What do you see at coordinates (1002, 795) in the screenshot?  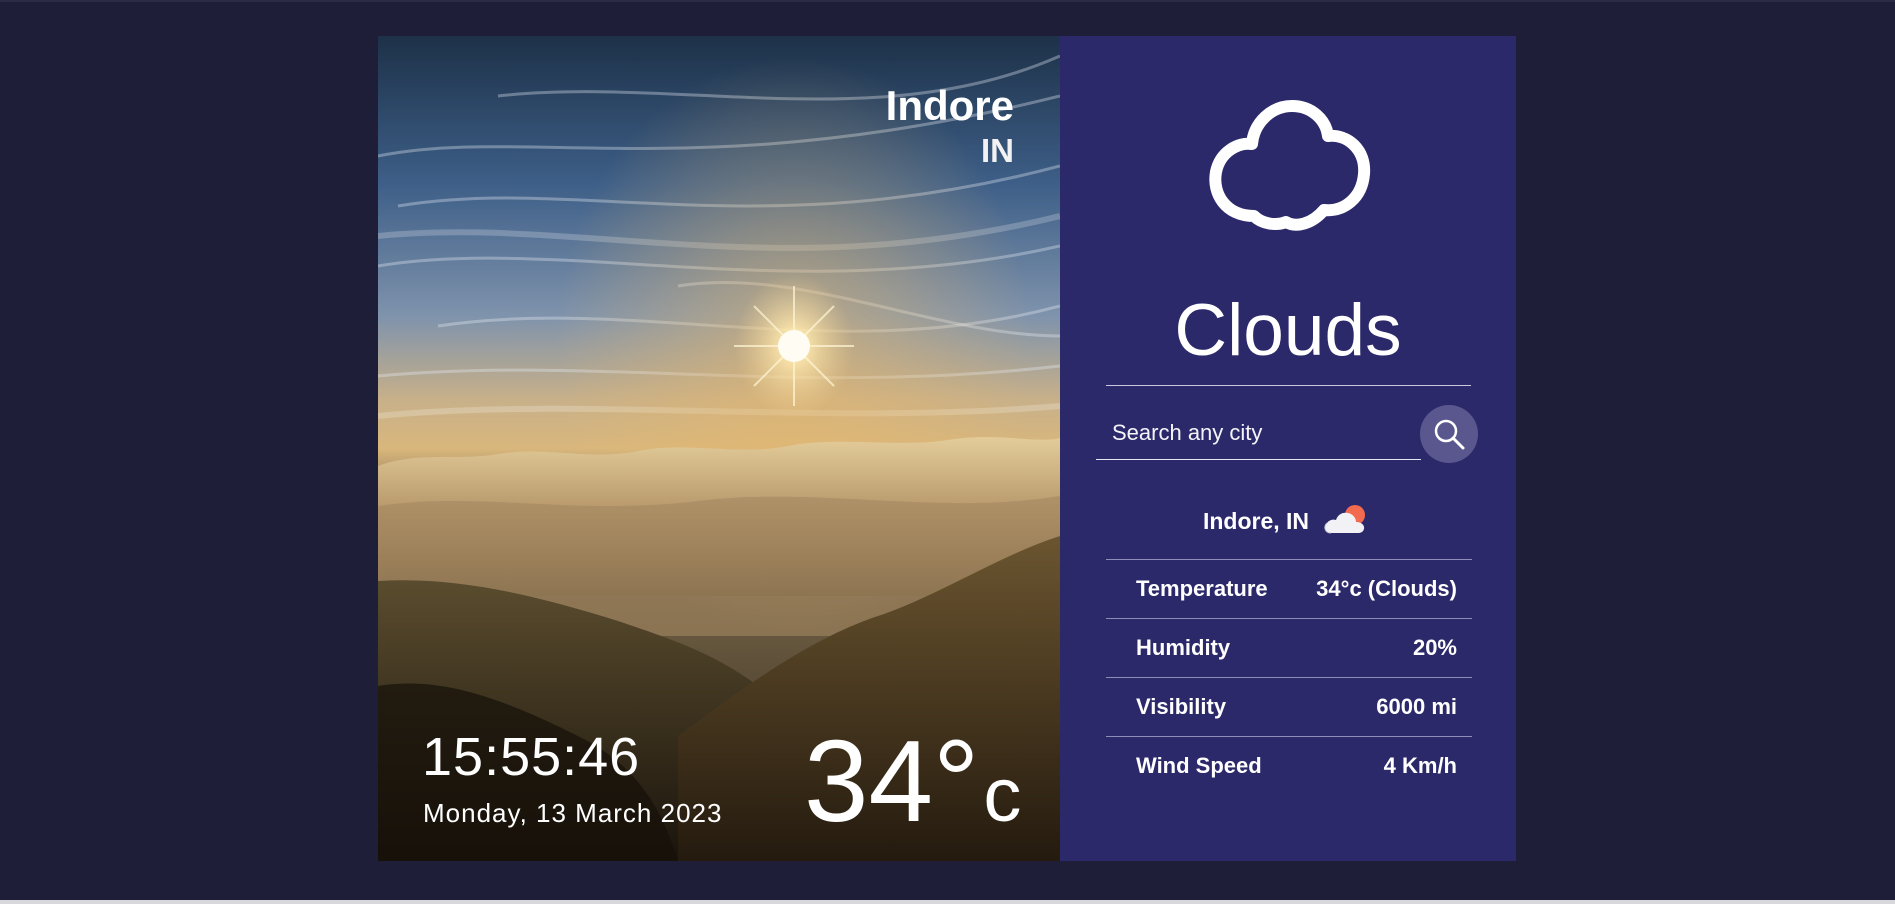 I see `temperature-unit: c` at bounding box center [1002, 795].